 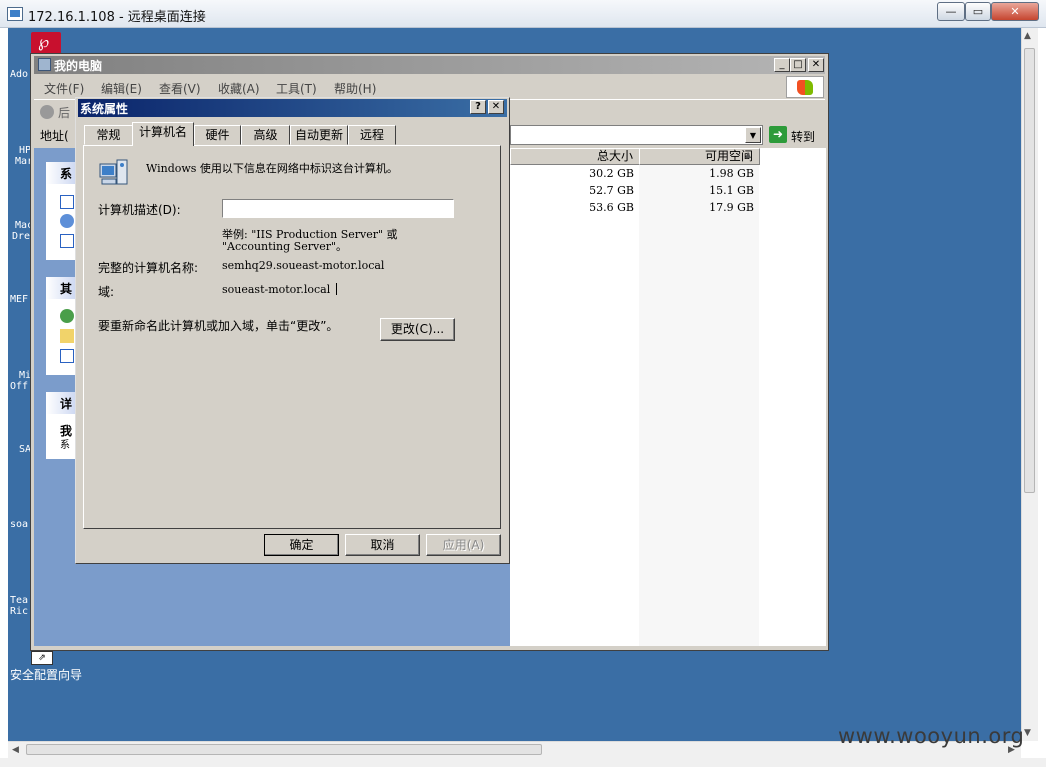 I want to click on sort-ascending-icon: ▲, so click(x=748, y=154).